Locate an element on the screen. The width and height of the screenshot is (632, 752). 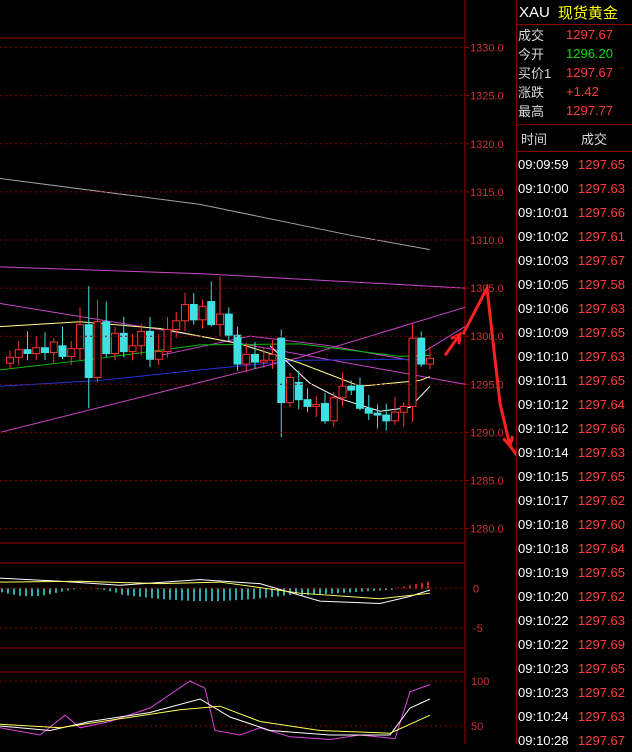
tick-row: 09:10:12 1297.66 is located at coordinates (574, 428).